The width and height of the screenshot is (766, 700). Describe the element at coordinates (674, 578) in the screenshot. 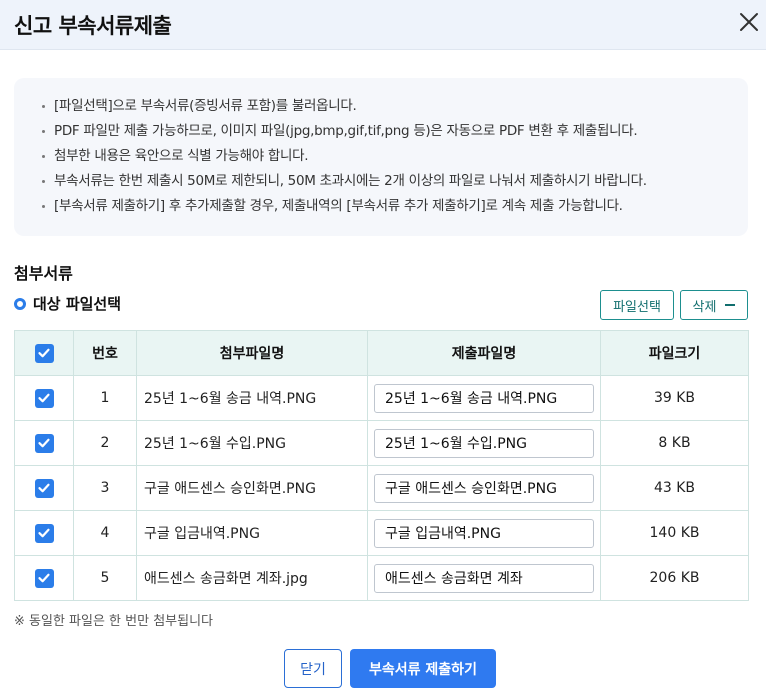

I see `row-size: 206 KB` at that location.